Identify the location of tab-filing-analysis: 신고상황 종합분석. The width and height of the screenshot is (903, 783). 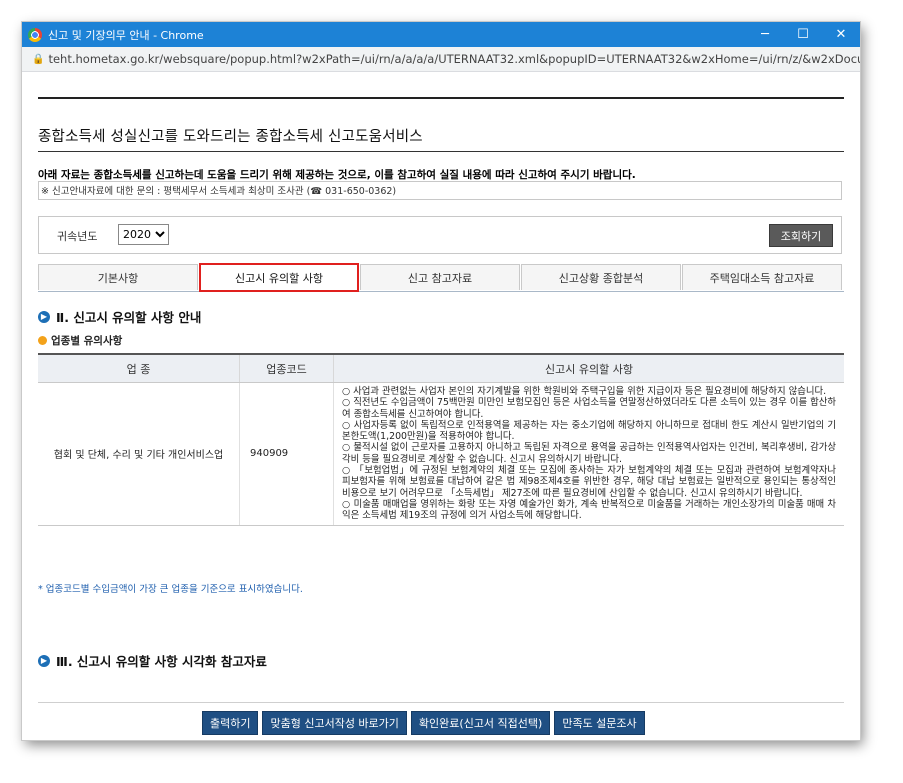
(601, 277).